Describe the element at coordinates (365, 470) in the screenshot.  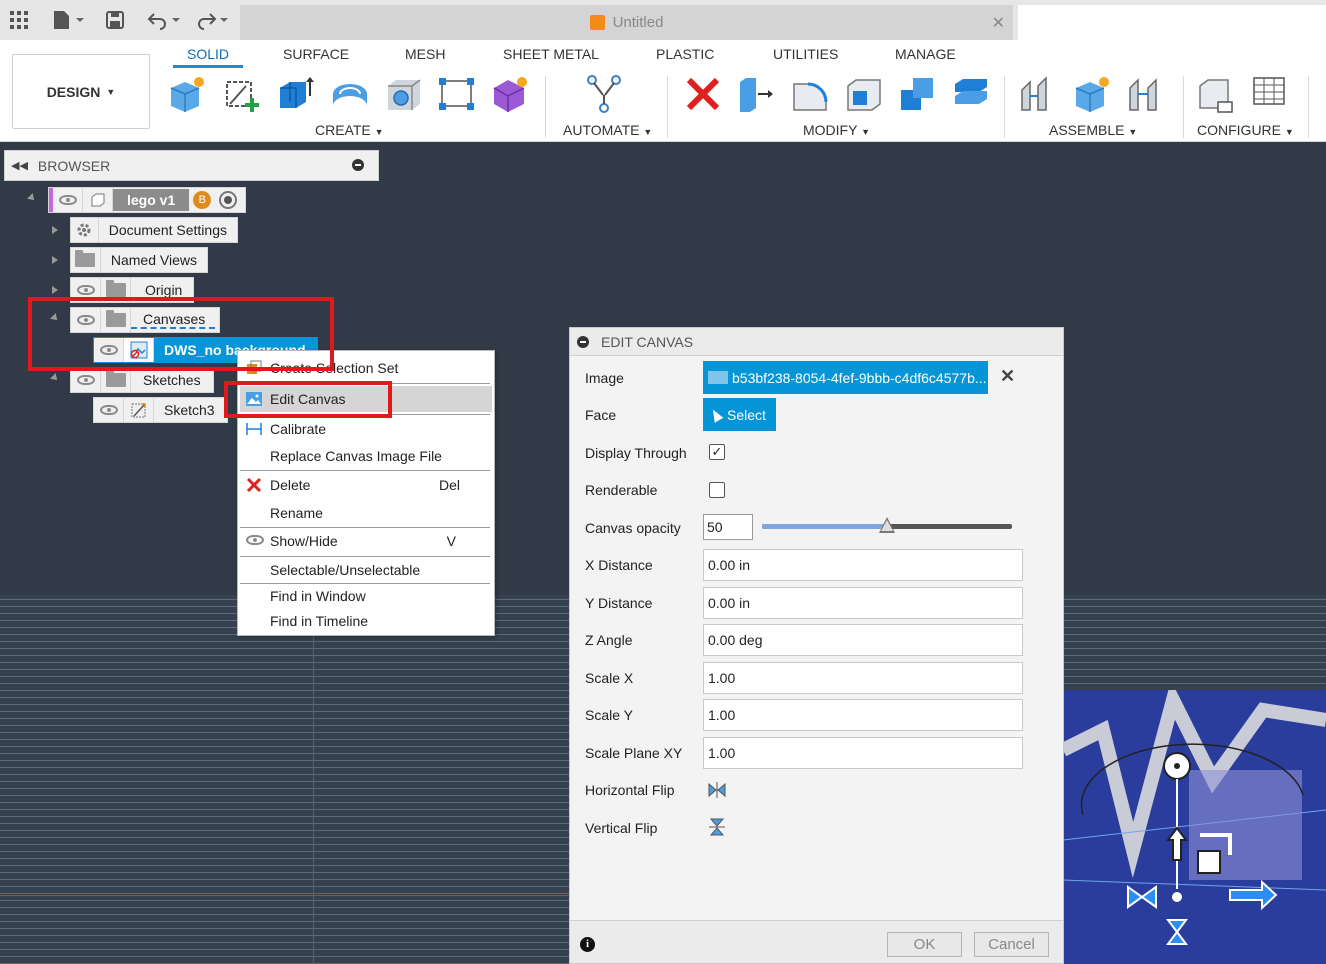
I see `menu-separator` at that location.